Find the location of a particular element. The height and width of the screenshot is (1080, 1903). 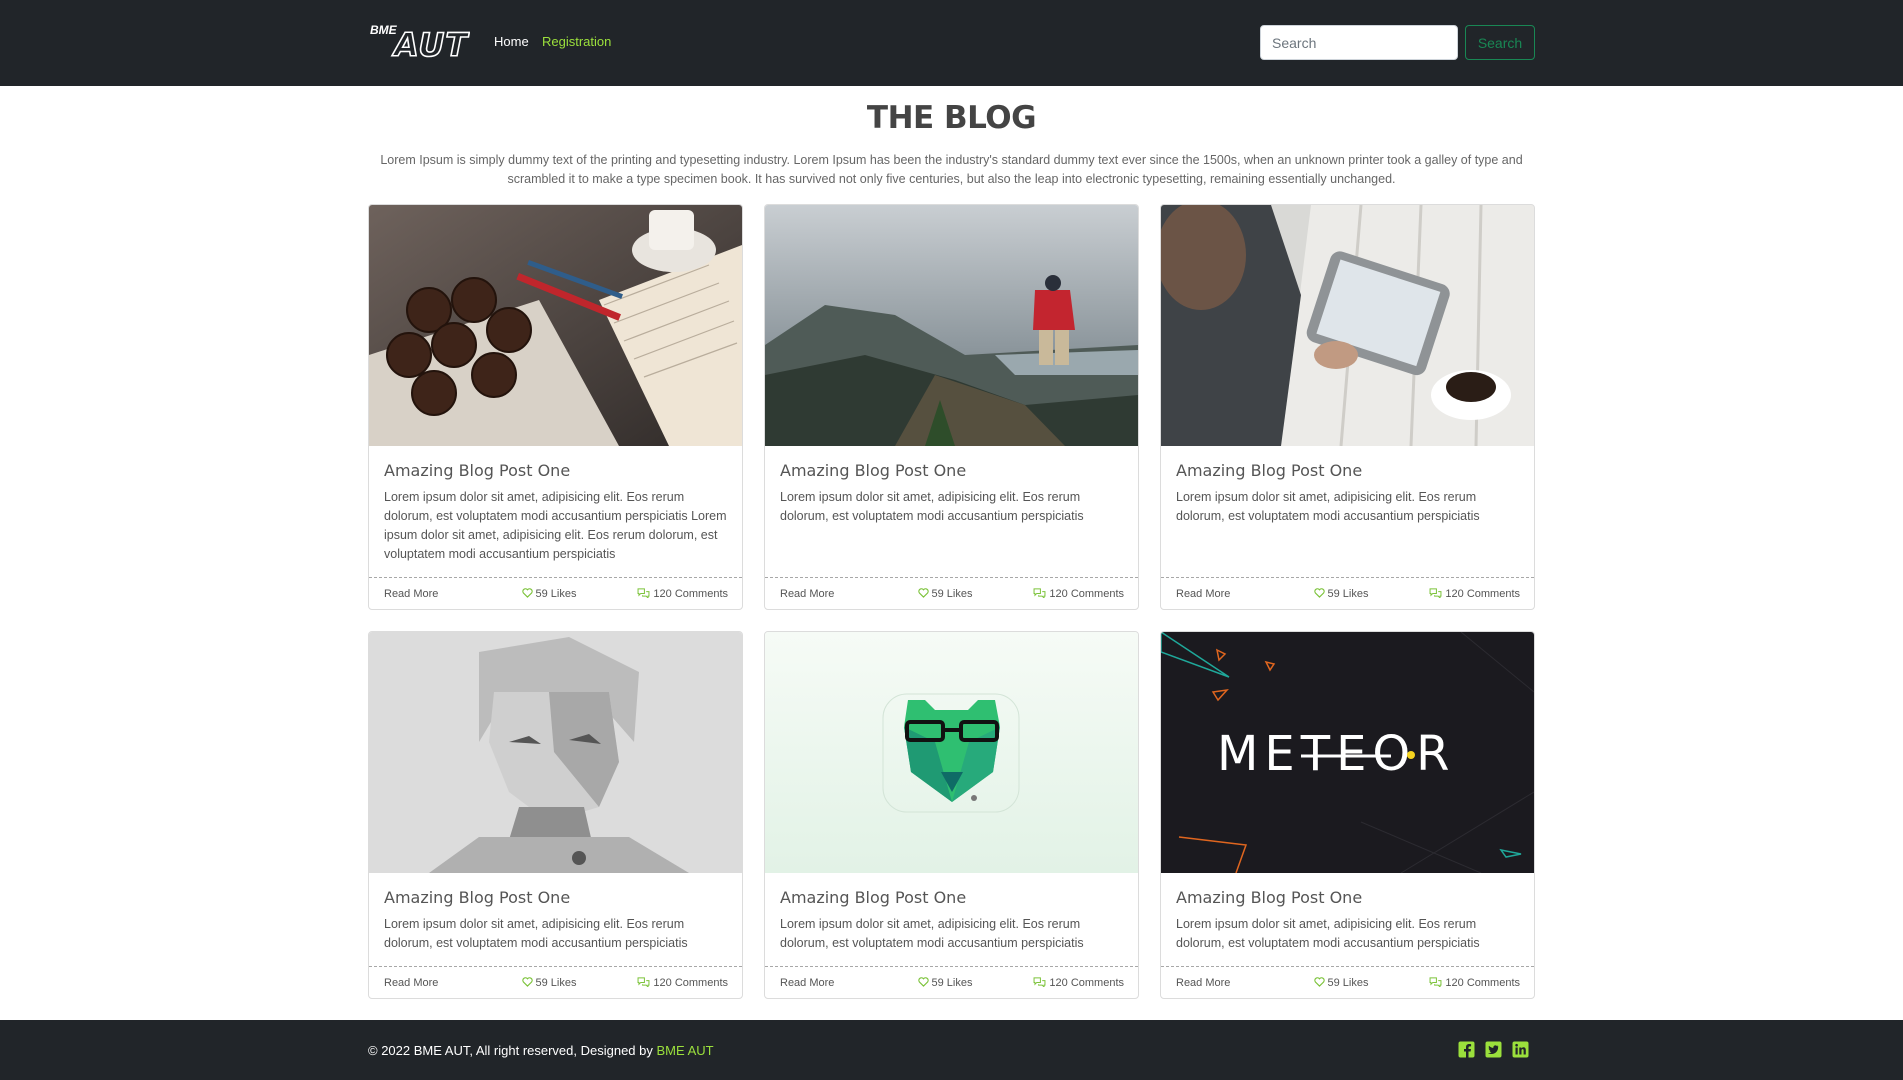

blog-card-image-tablet is located at coordinates (1347, 325).